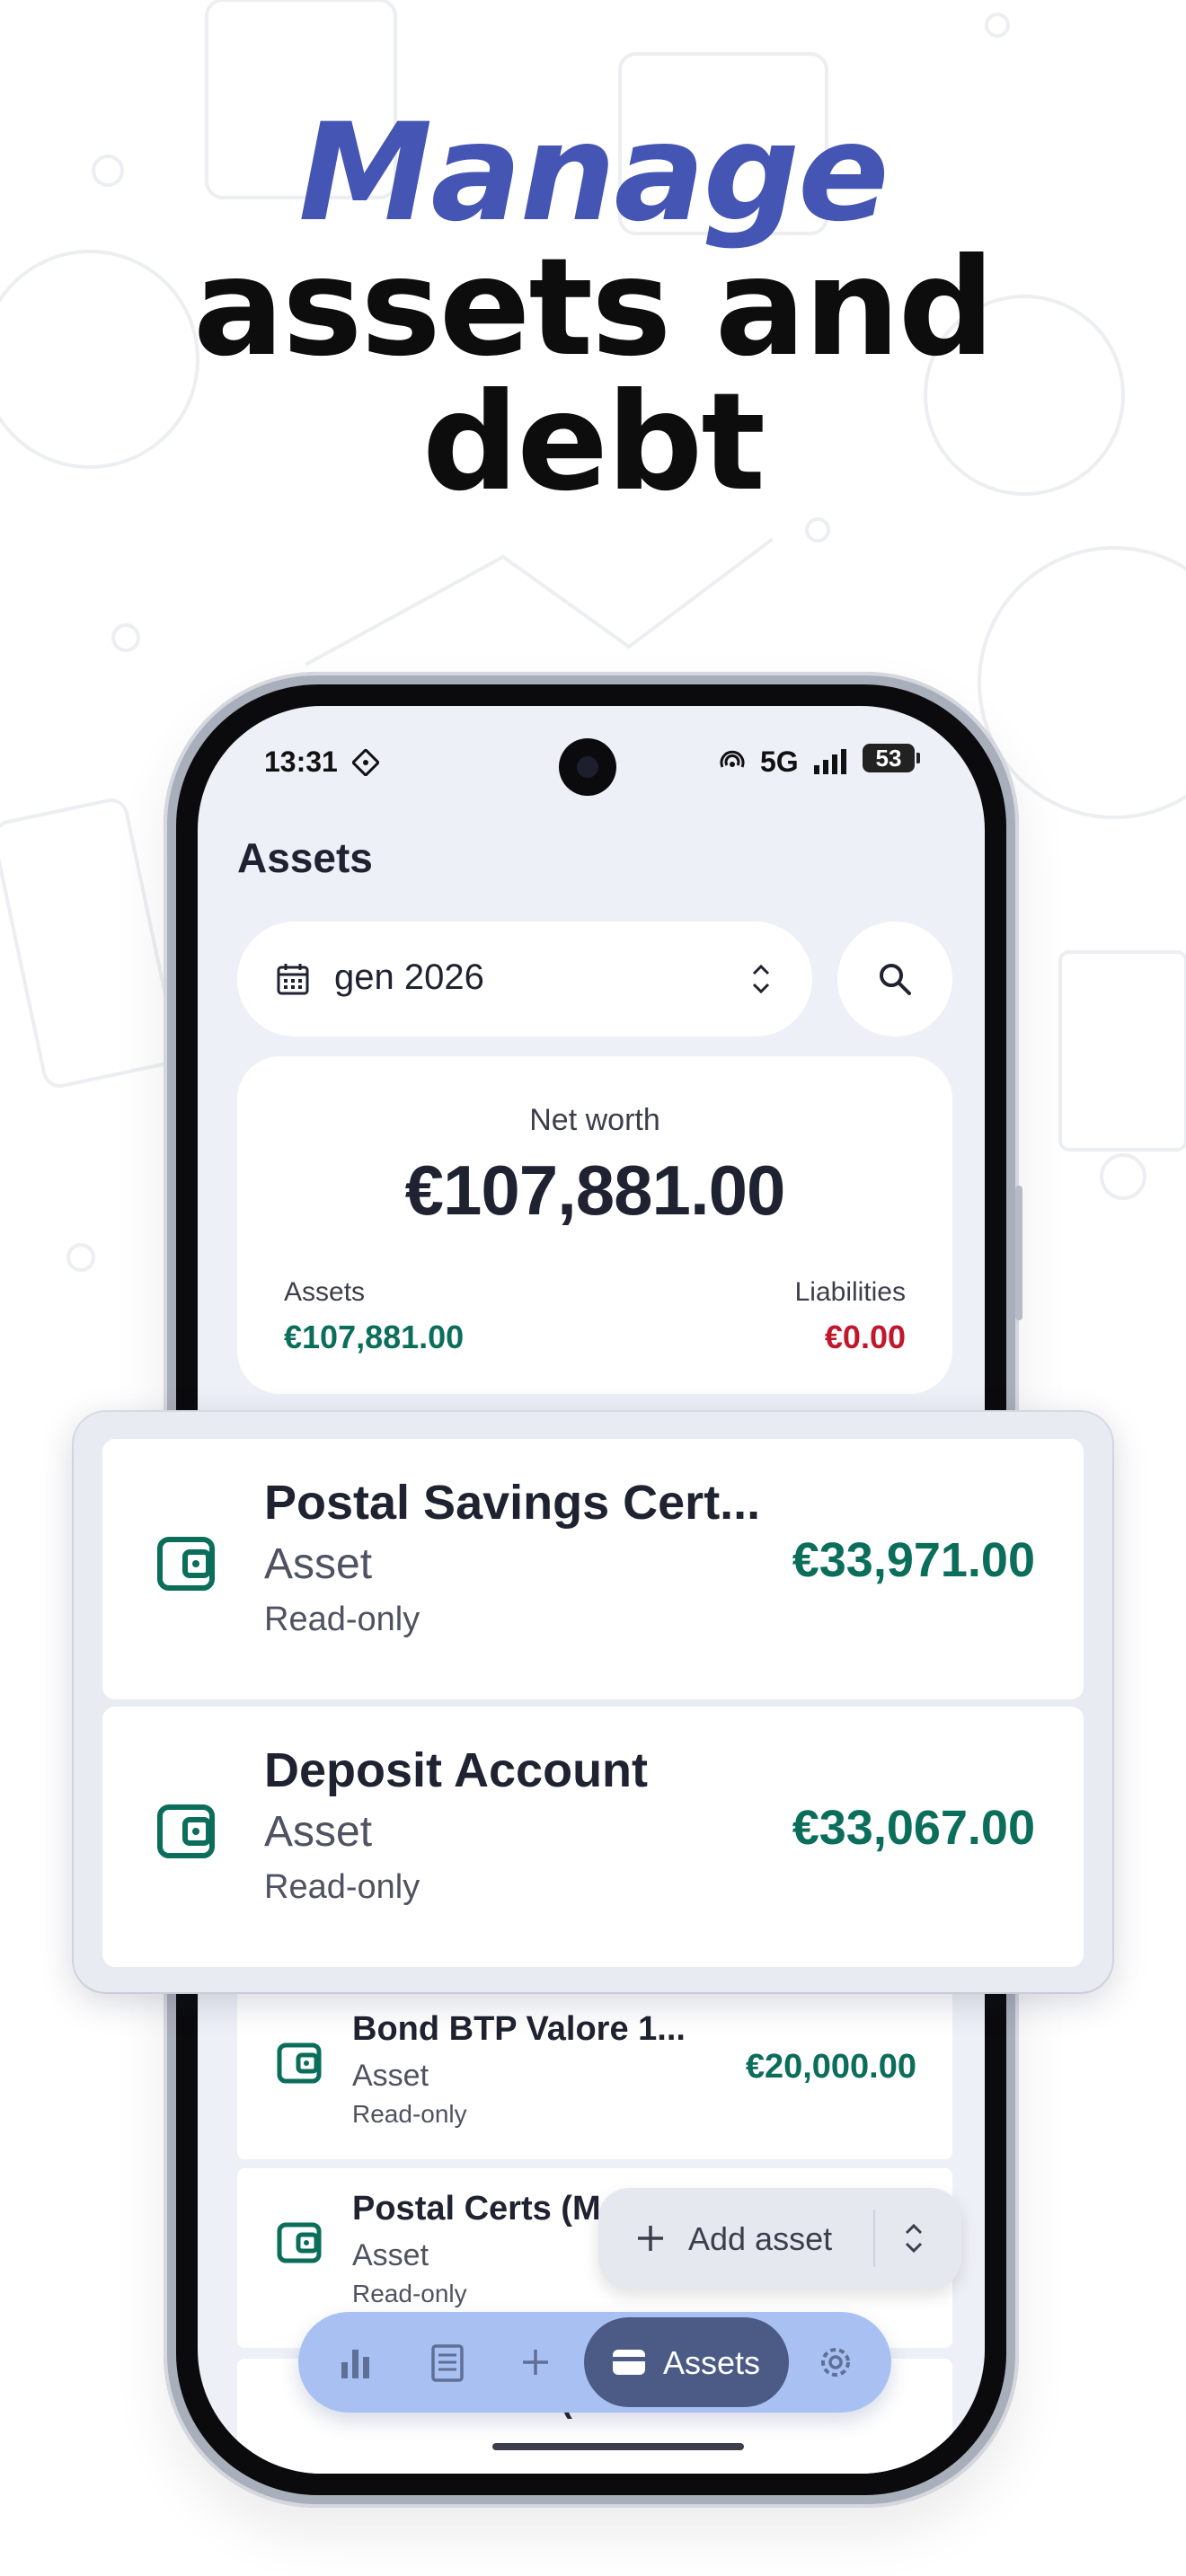  I want to click on headline-line-2: assets and, so click(593, 308).